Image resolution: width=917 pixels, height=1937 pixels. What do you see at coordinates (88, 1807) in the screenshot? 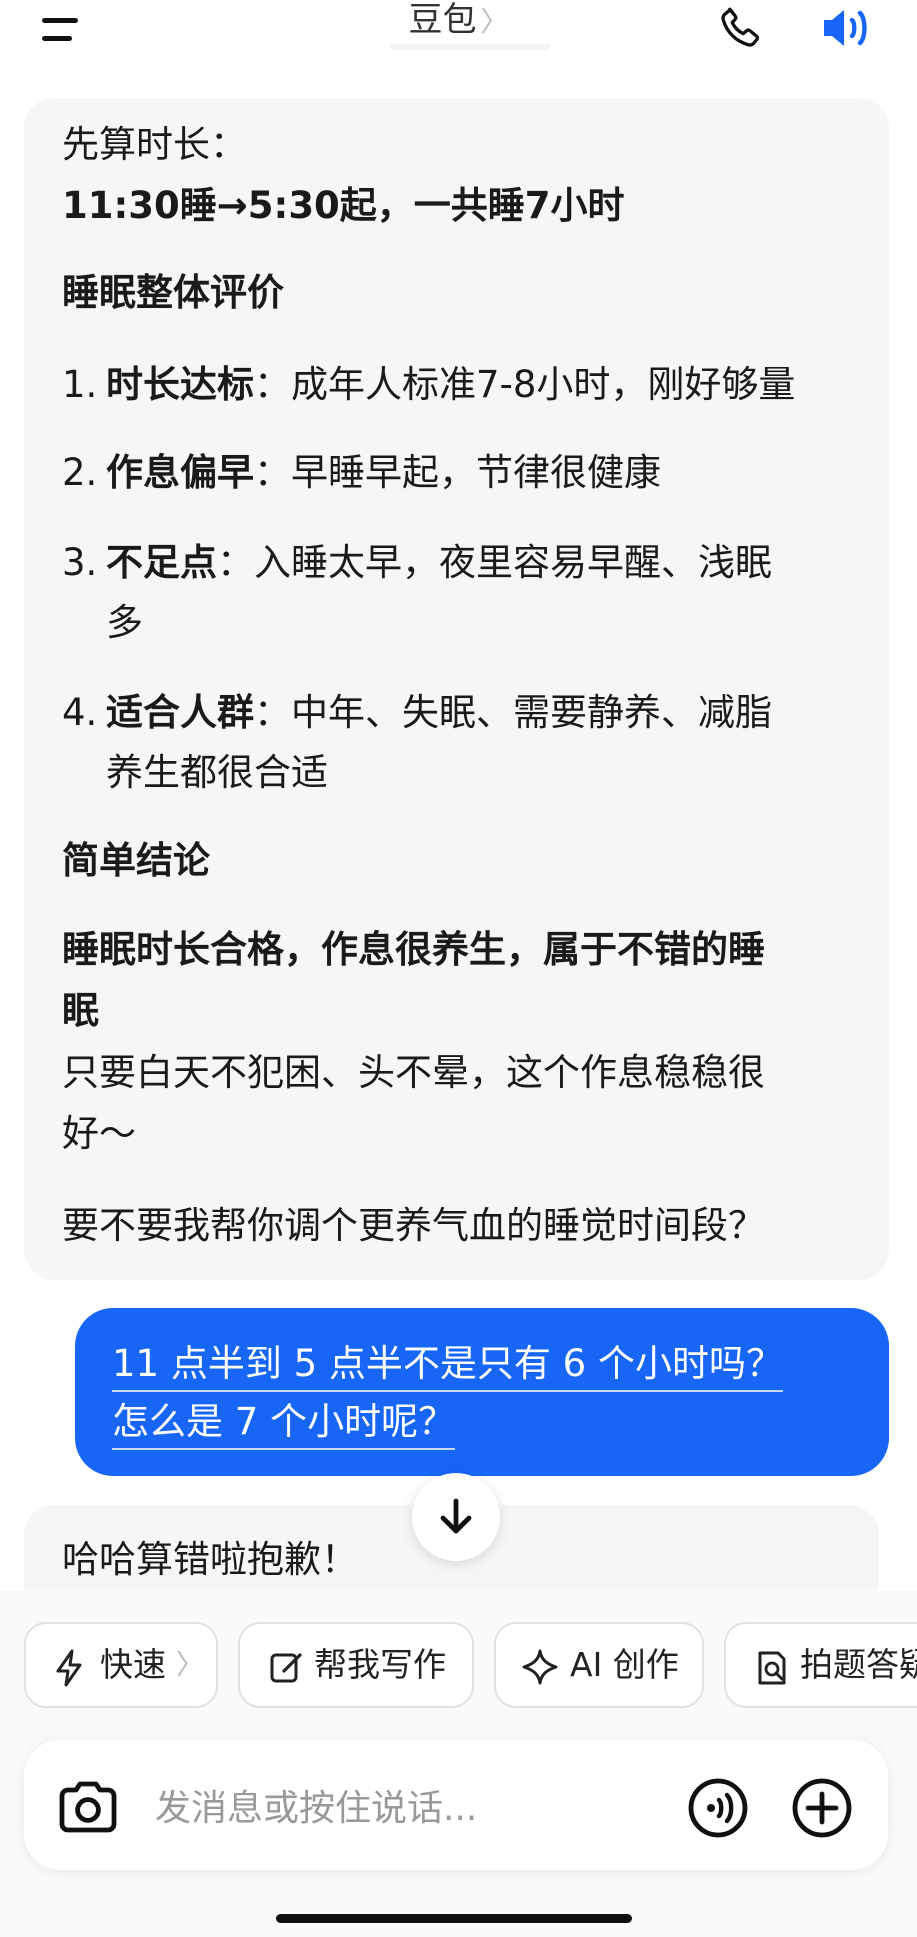
I see `camera-icon` at bounding box center [88, 1807].